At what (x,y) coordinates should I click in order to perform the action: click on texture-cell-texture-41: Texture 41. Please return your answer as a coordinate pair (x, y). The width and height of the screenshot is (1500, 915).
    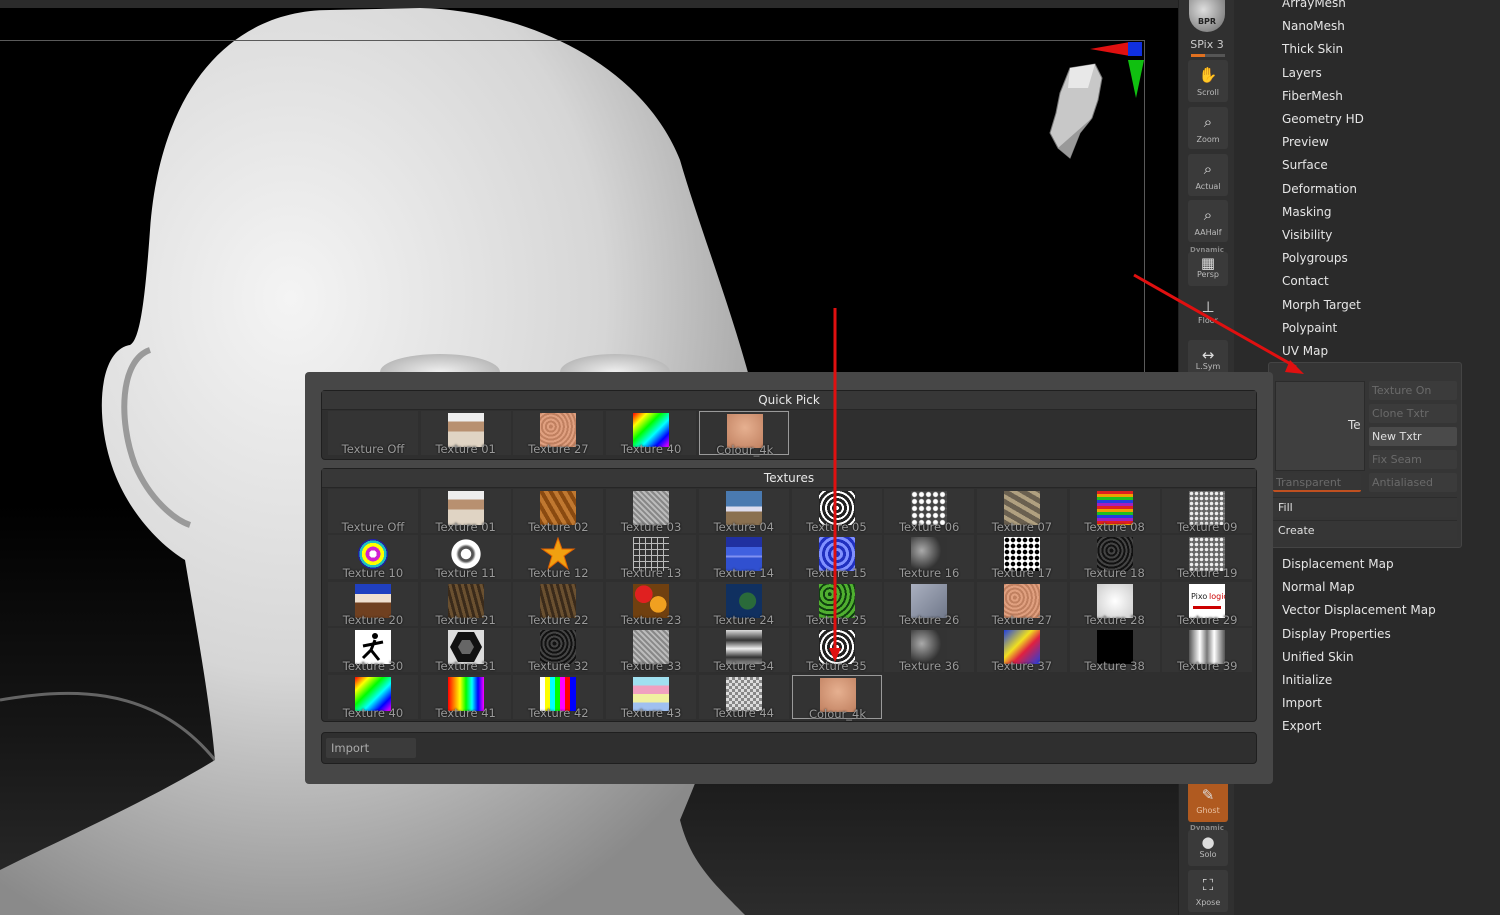
    Looking at the image, I should click on (465, 697).